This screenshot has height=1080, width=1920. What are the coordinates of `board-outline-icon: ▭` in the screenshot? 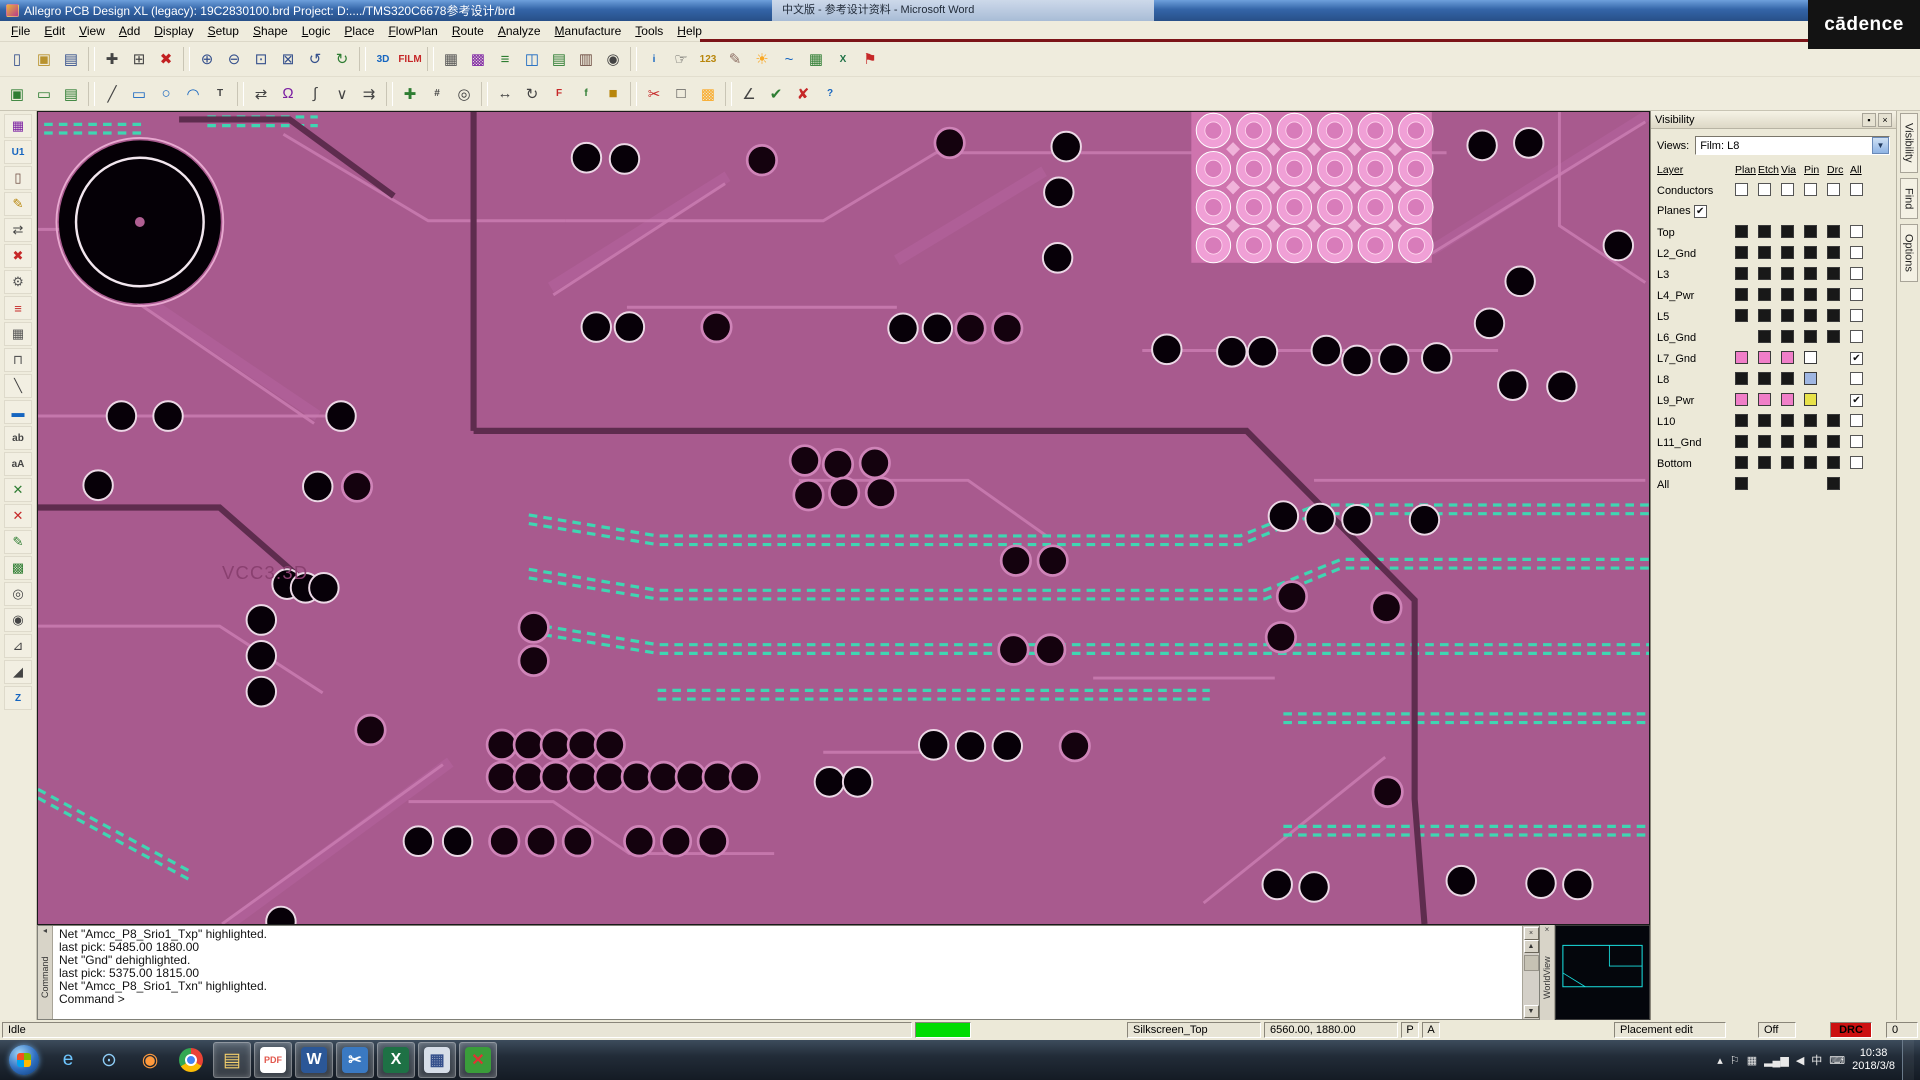 It's located at (44, 94).